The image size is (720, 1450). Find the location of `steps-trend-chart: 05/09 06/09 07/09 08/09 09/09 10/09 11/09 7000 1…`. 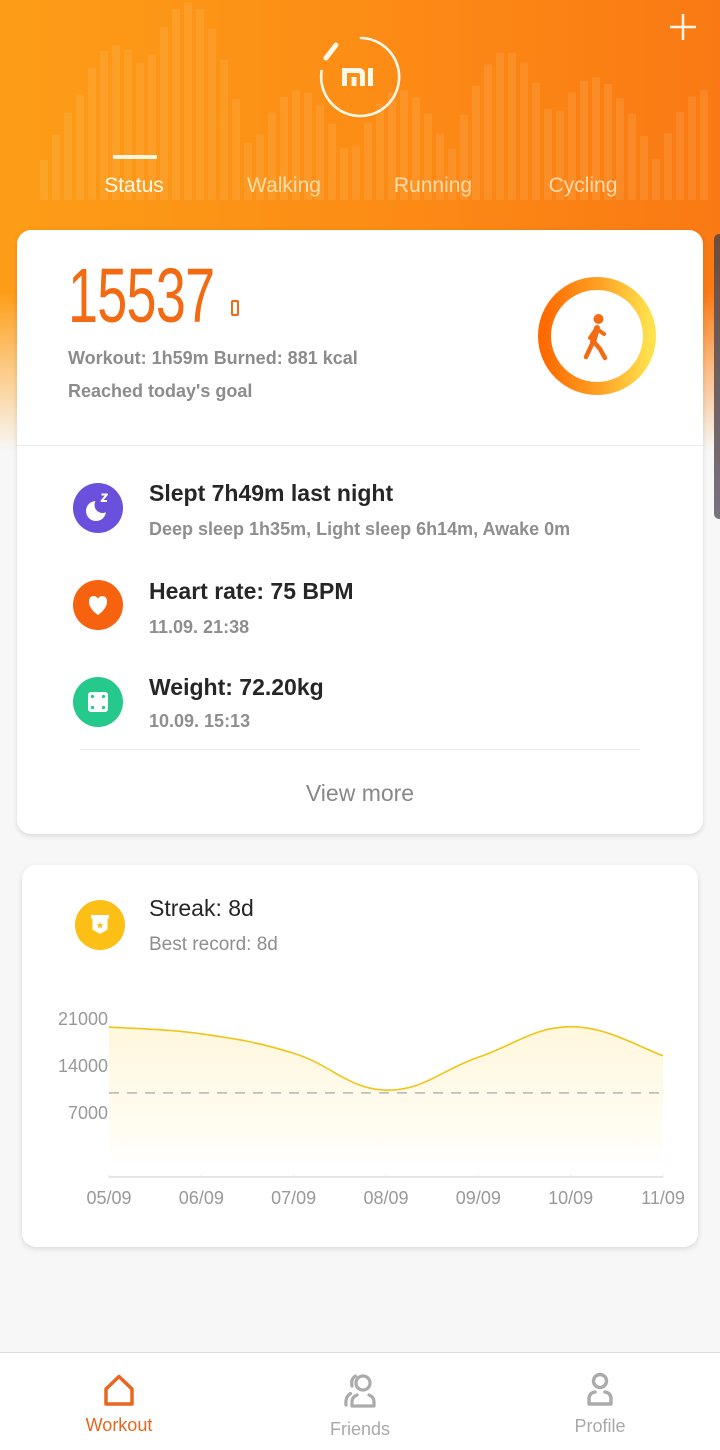

steps-trend-chart: 05/09 06/09 07/09 08/09 09/09 10/09 11/09 7000 1… is located at coordinates (371, 1108).